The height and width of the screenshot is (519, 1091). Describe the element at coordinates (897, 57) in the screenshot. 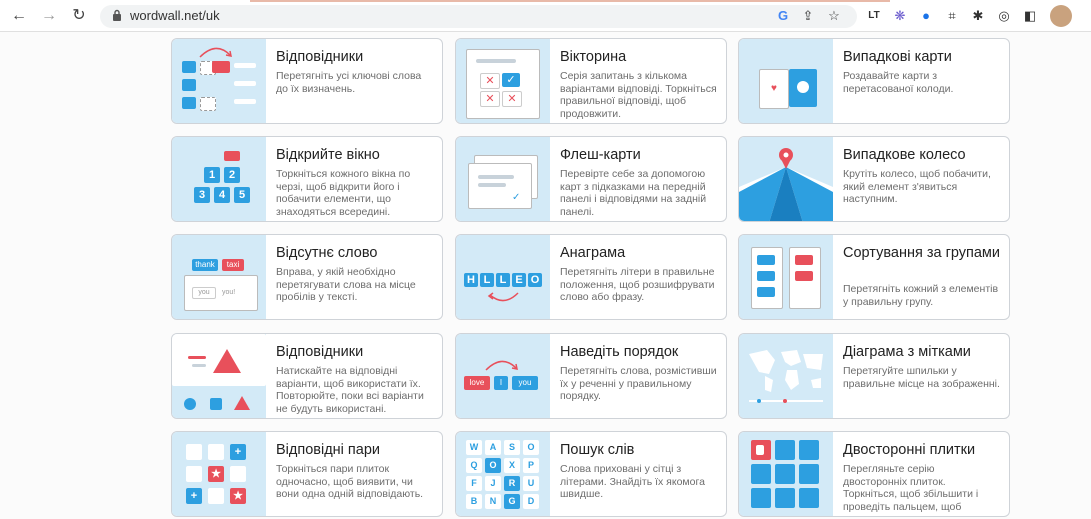

I see `card-title: Випадкові карти` at that location.